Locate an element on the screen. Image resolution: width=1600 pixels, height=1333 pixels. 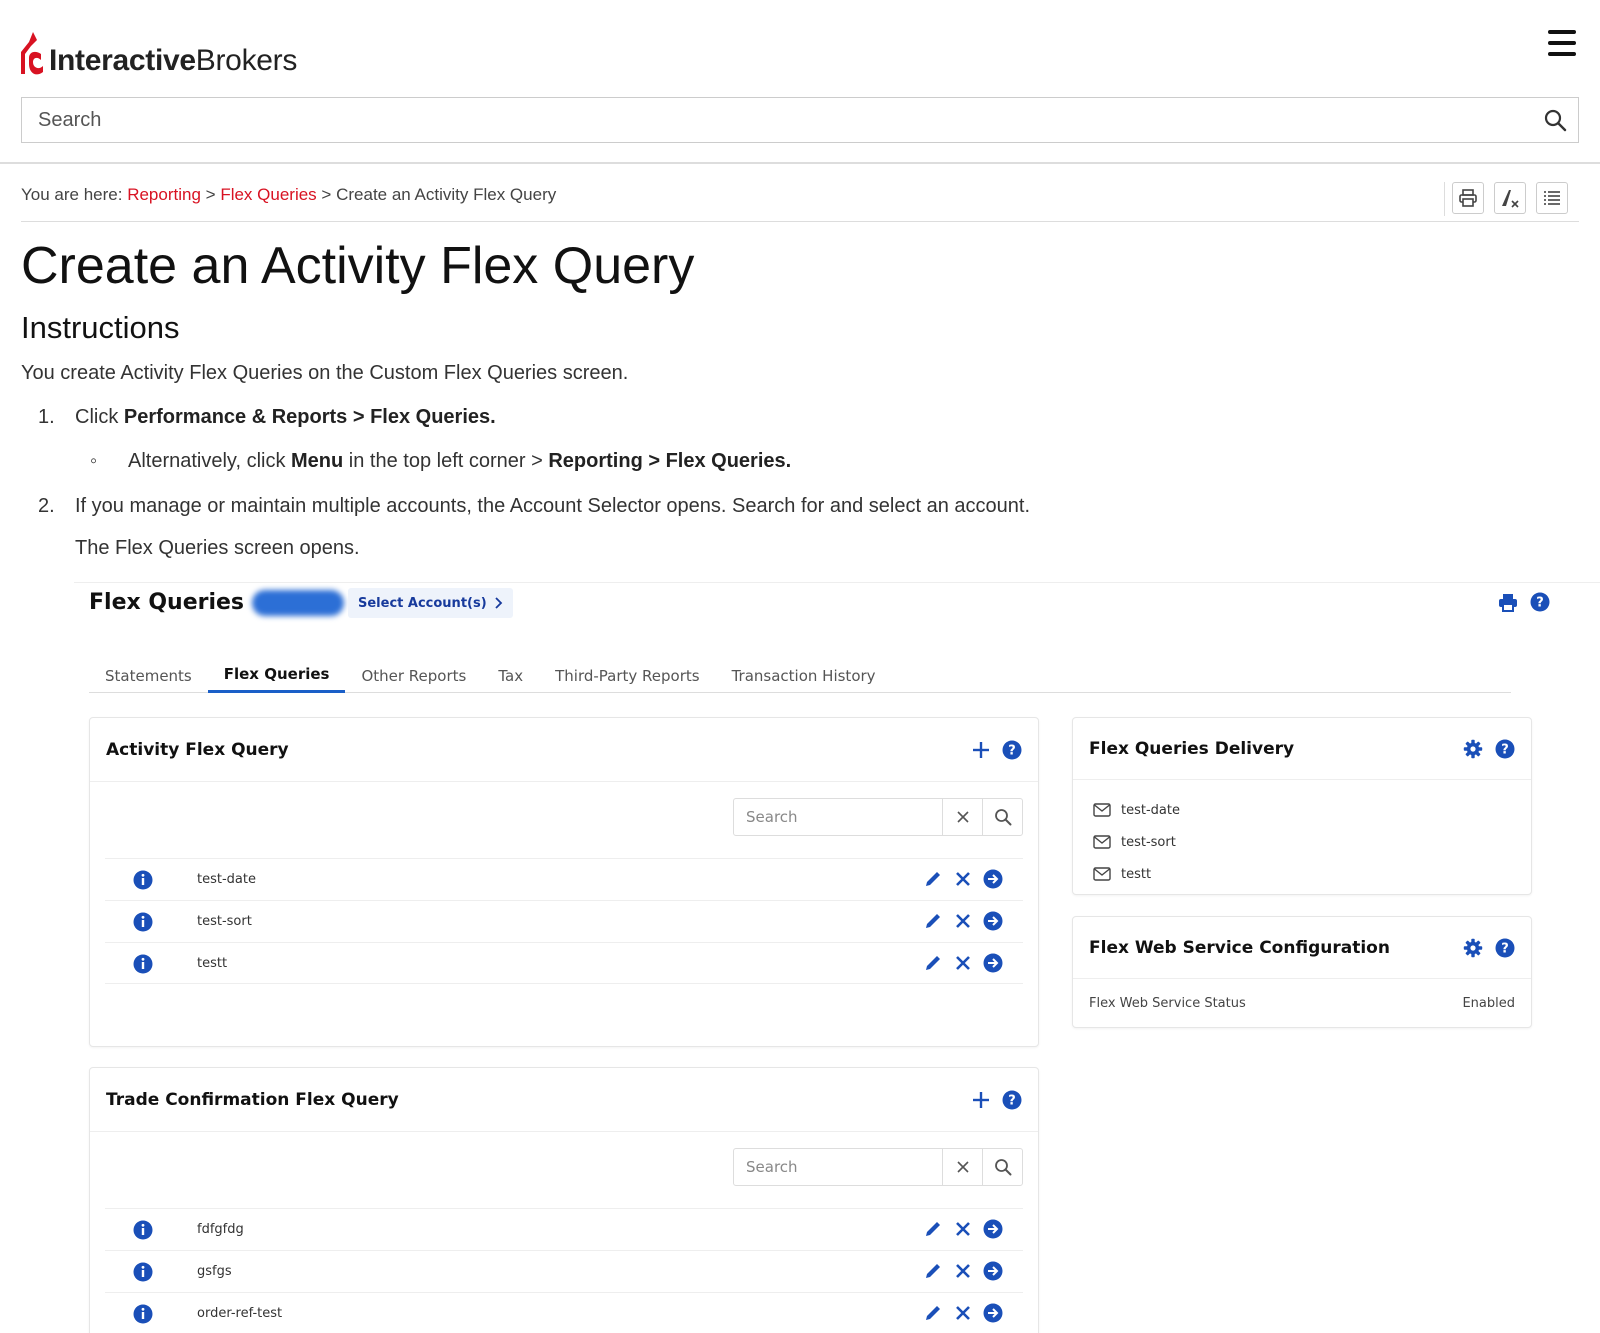
clear-highlight-button is located at coordinates (1510, 198).